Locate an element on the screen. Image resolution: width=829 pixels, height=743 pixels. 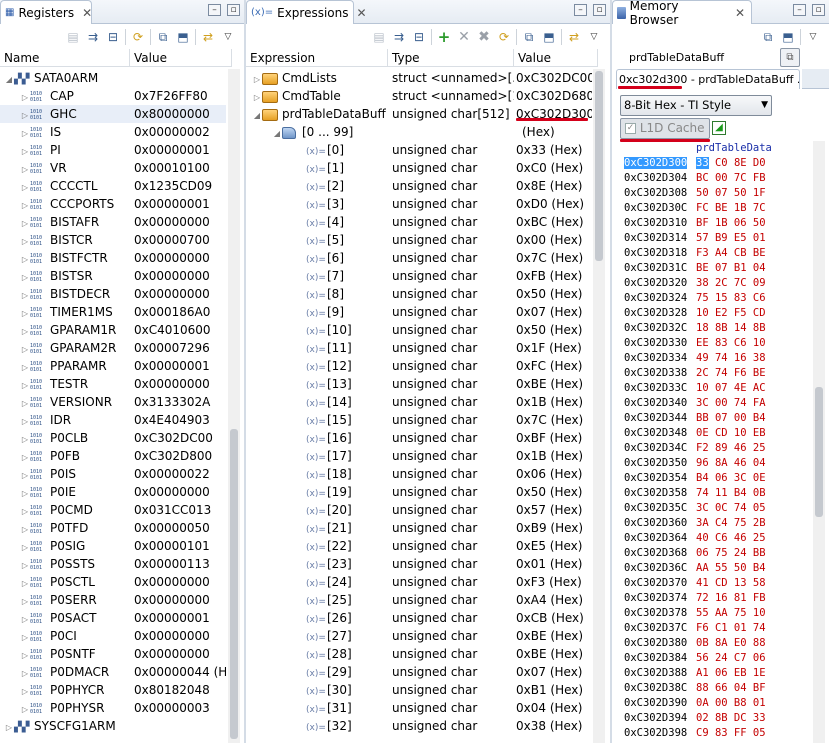
go-button: ⧉ is located at coordinates (790, 57).